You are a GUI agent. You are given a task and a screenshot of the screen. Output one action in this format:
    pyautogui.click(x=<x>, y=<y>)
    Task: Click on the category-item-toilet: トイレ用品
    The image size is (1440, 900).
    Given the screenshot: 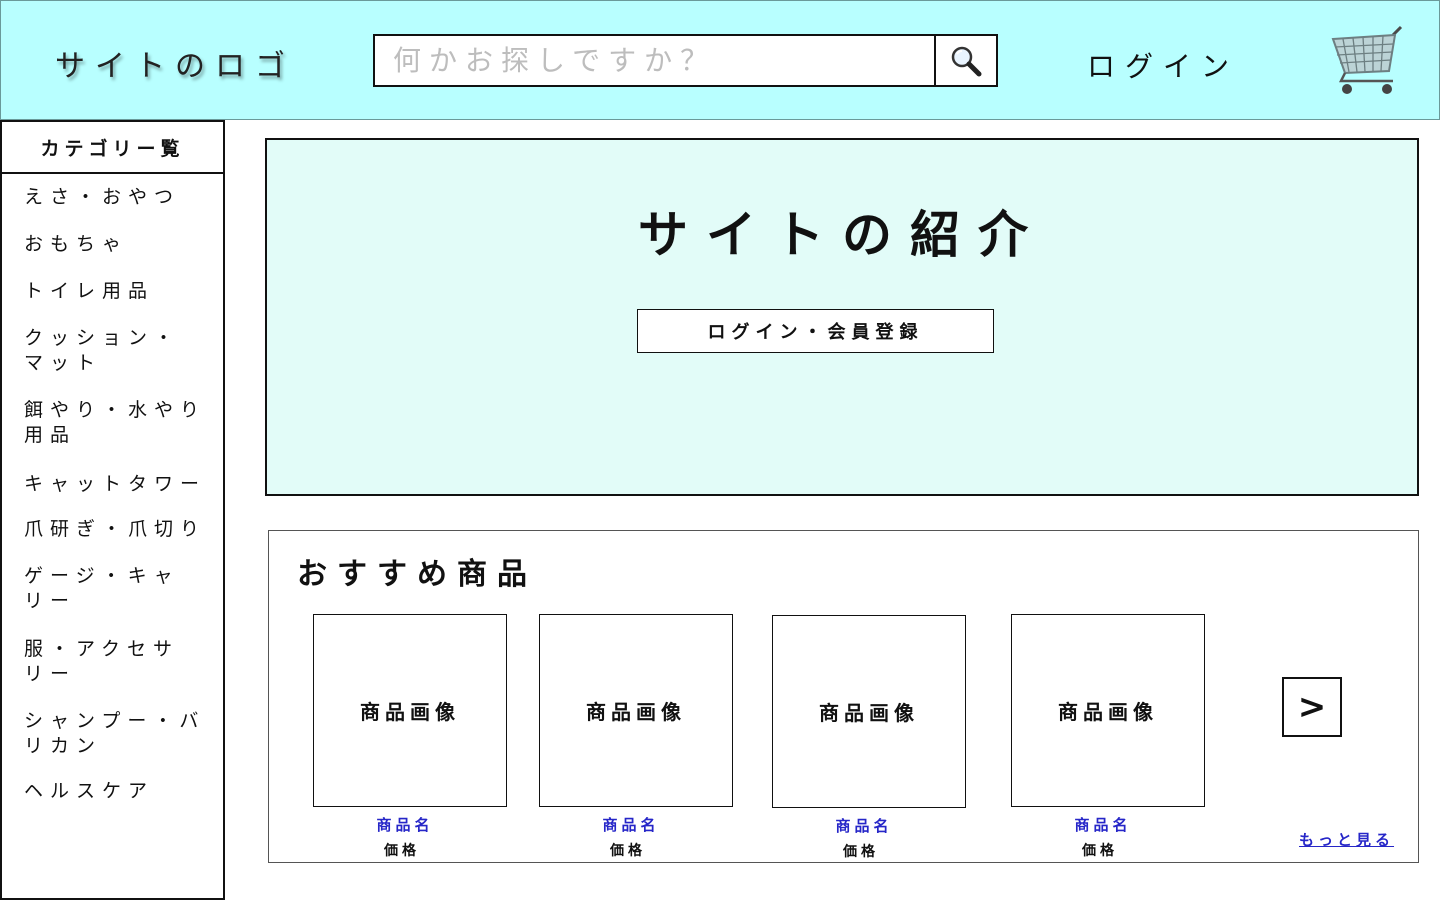 What is the action you would take?
    pyautogui.click(x=119, y=291)
    